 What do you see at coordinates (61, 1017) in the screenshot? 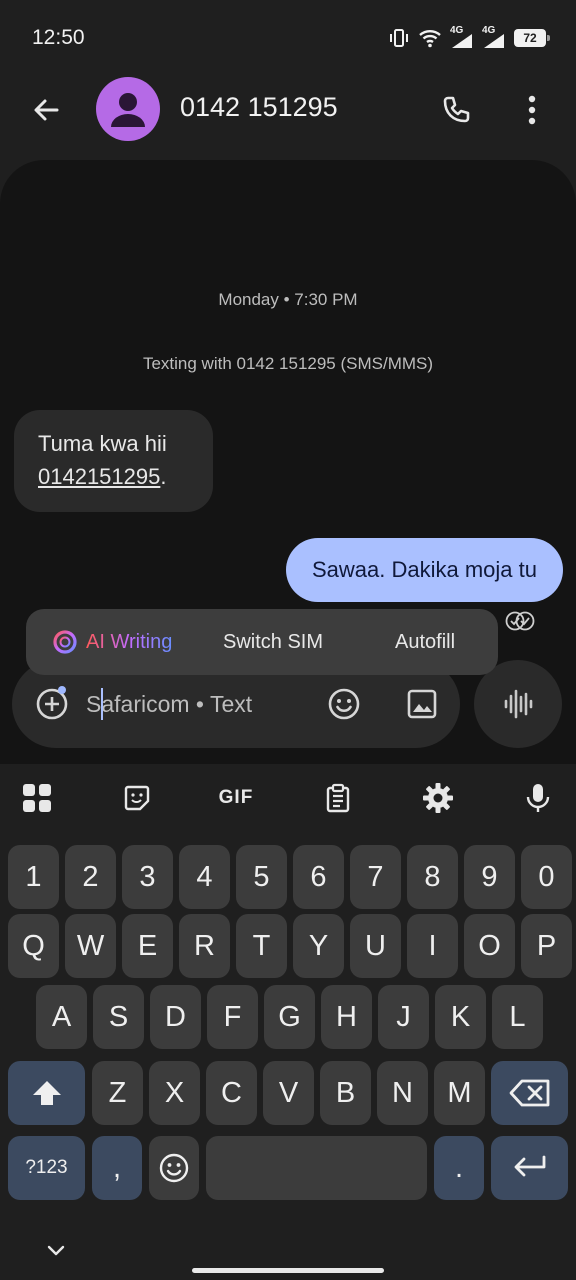
I see `key-a: A` at bounding box center [61, 1017].